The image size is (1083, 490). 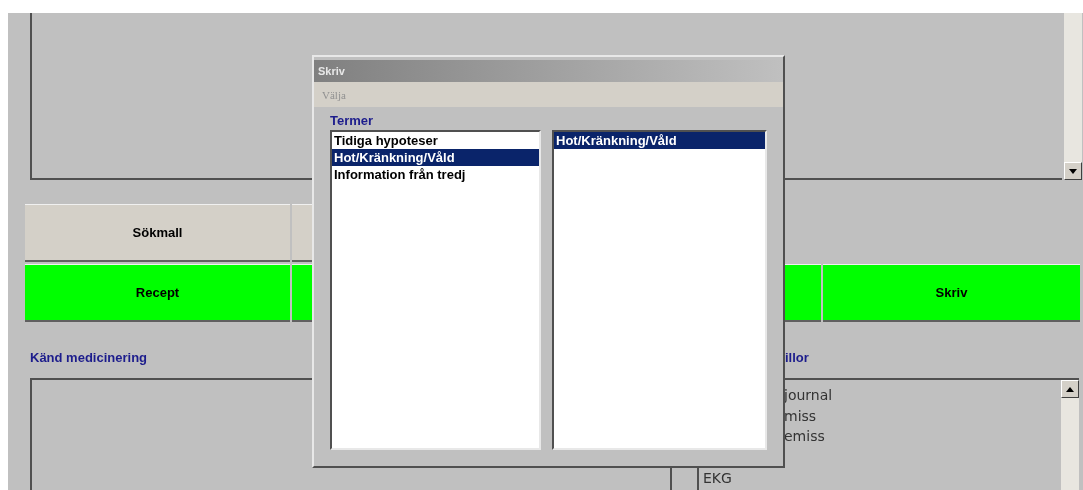 I want to click on action-button: Recept, so click(x=157, y=293).